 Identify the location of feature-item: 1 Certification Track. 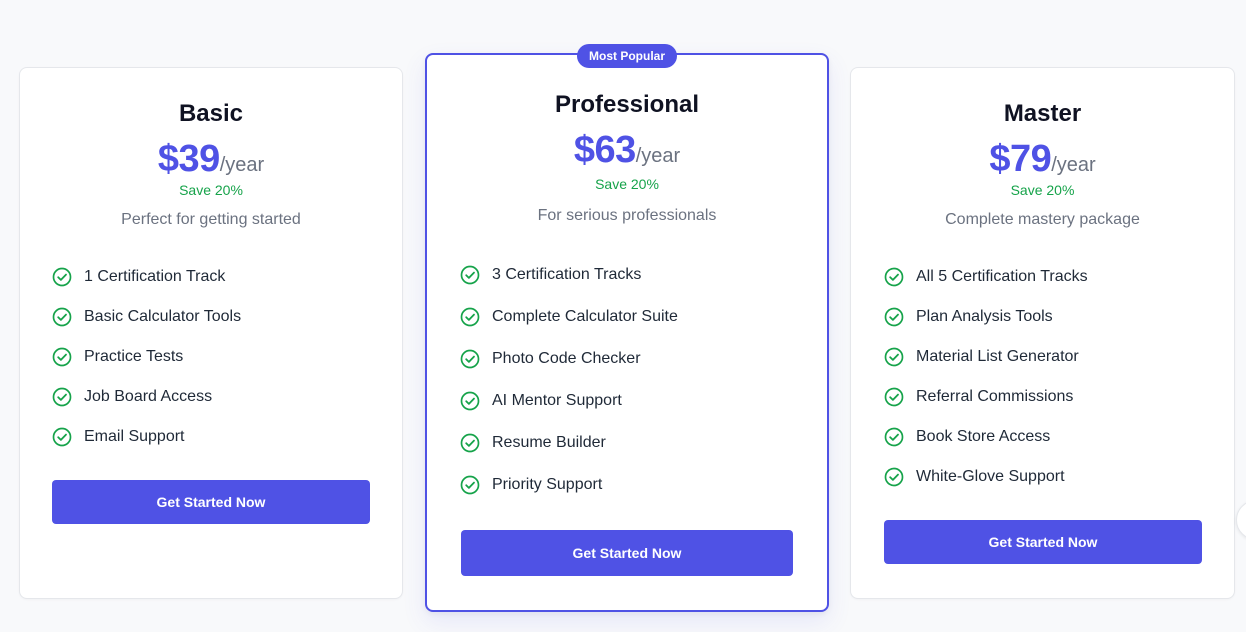
(146, 277).